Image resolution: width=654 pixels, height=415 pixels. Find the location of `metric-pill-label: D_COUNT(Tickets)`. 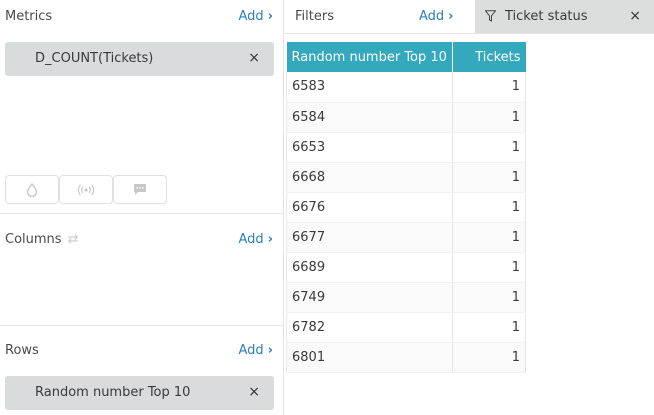

metric-pill-label: D_COUNT(Tickets) is located at coordinates (94, 58).